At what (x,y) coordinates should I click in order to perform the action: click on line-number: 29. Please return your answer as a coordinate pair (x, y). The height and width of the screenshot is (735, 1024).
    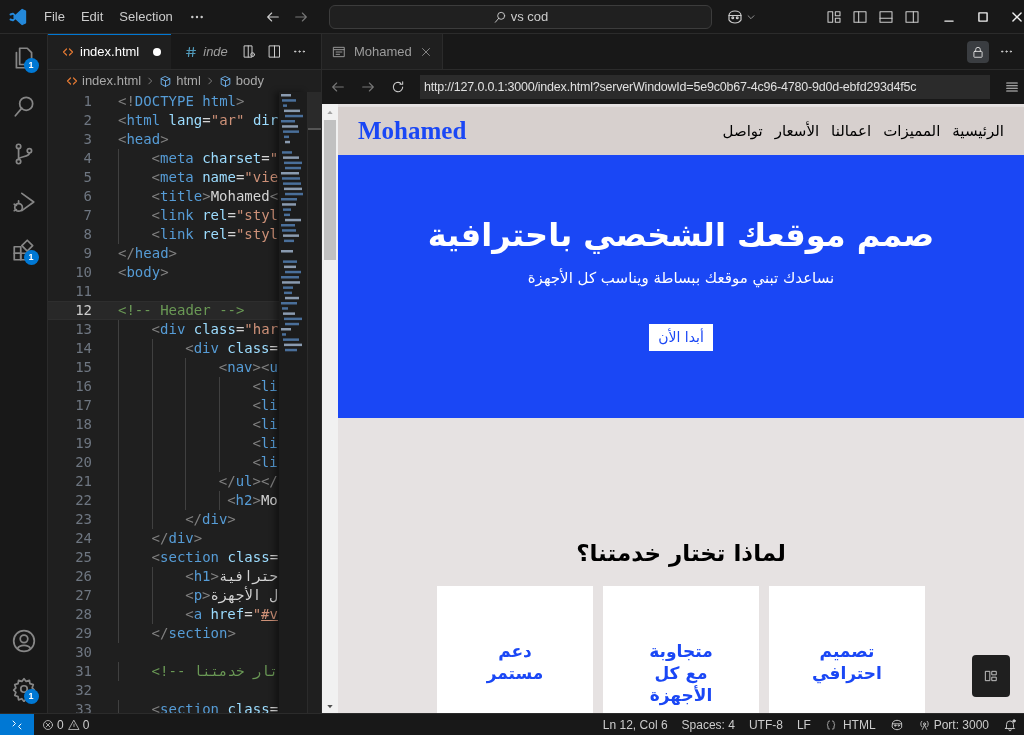
    Looking at the image, I should click on (83, 633).